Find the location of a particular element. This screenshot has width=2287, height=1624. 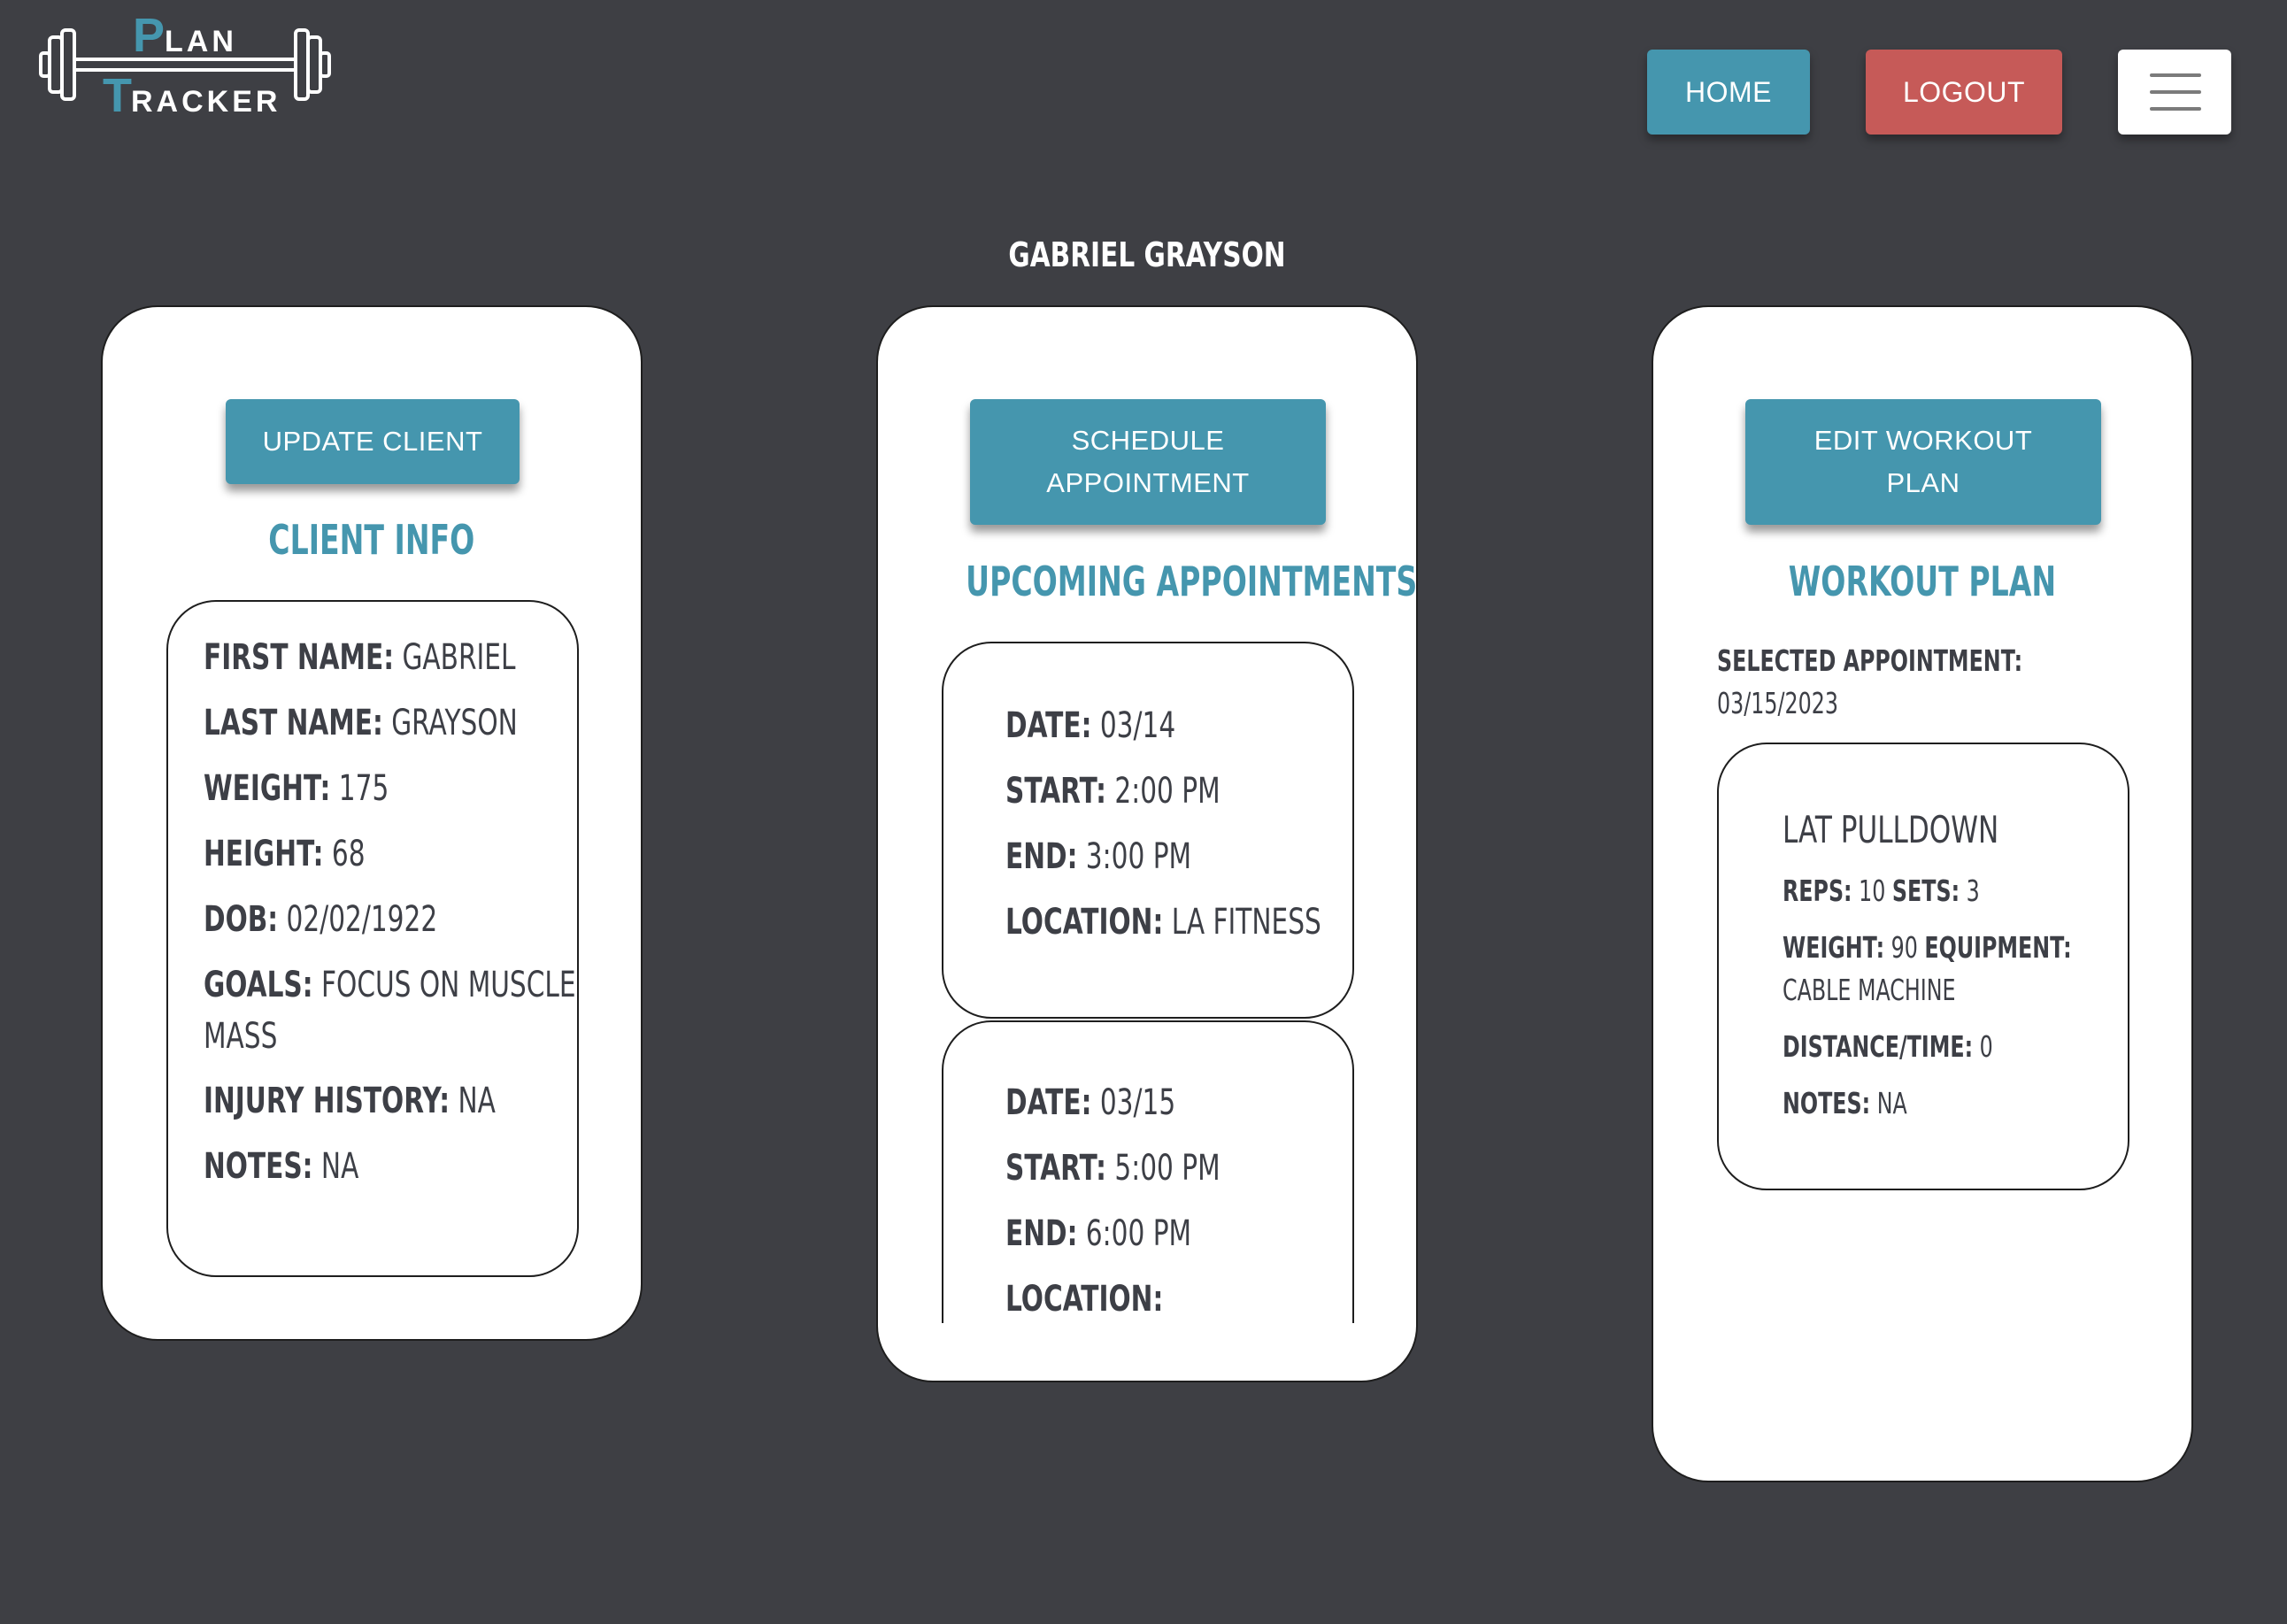

plan-tracker-logo: P LAN T RACKER is located at coordinates (185, 65).